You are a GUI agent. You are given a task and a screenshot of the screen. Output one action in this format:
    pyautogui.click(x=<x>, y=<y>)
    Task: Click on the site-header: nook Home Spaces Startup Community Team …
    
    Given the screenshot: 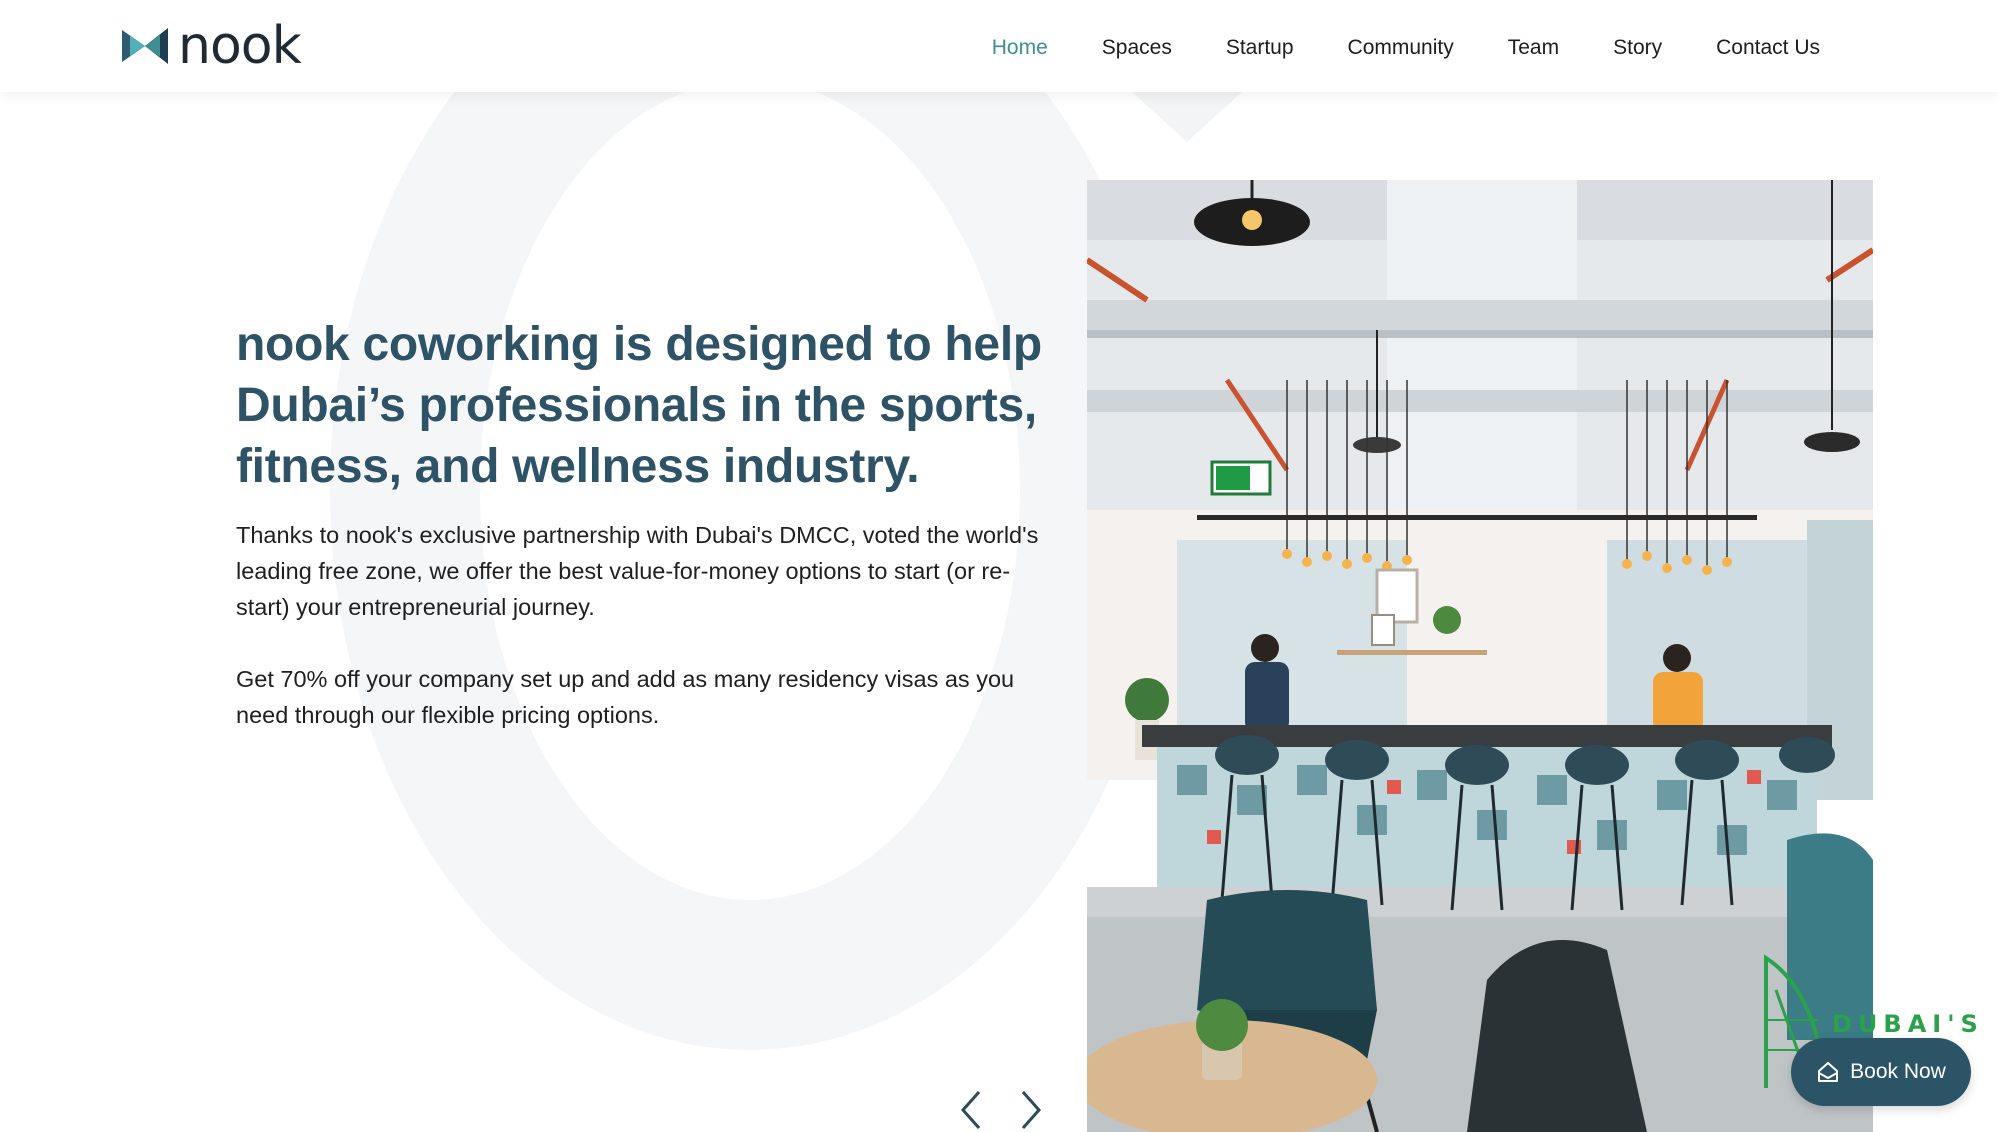 What is the action you would take?
    pyautogui.click(x=999, y=46)
    